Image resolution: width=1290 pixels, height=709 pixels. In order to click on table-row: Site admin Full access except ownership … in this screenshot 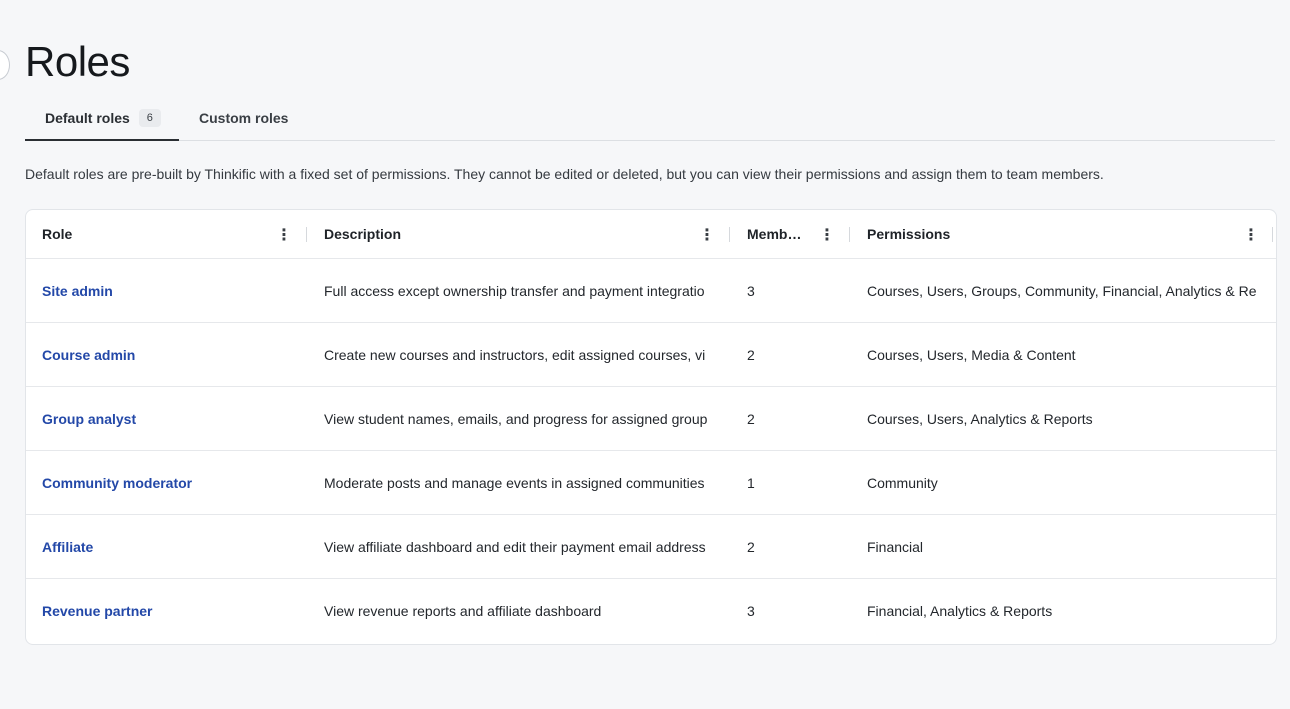, I will do `click(651, 291)`.